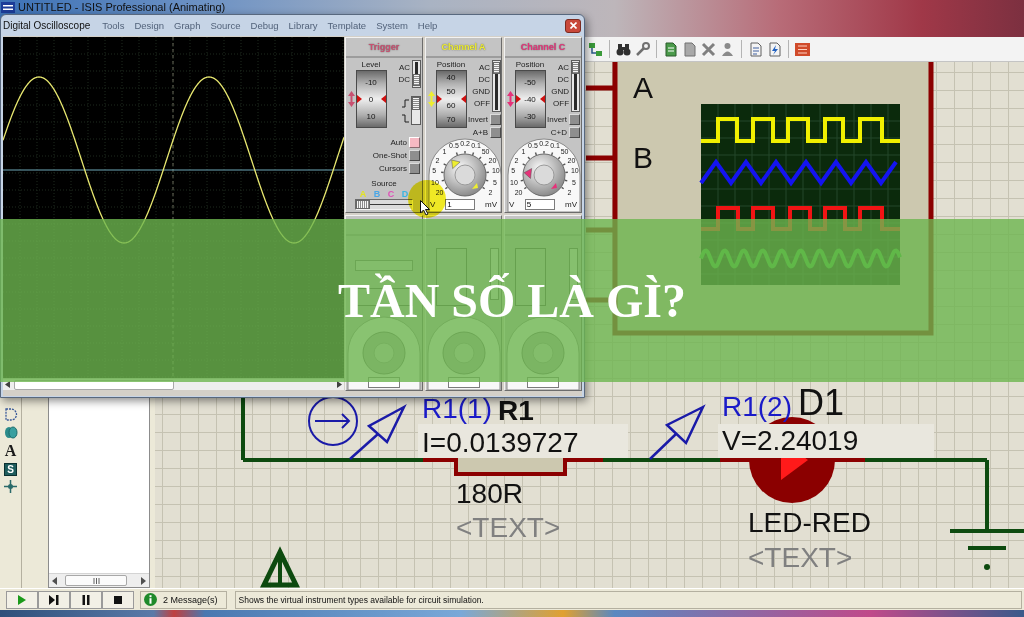  I want to click on stop-button, so click(118, 599).